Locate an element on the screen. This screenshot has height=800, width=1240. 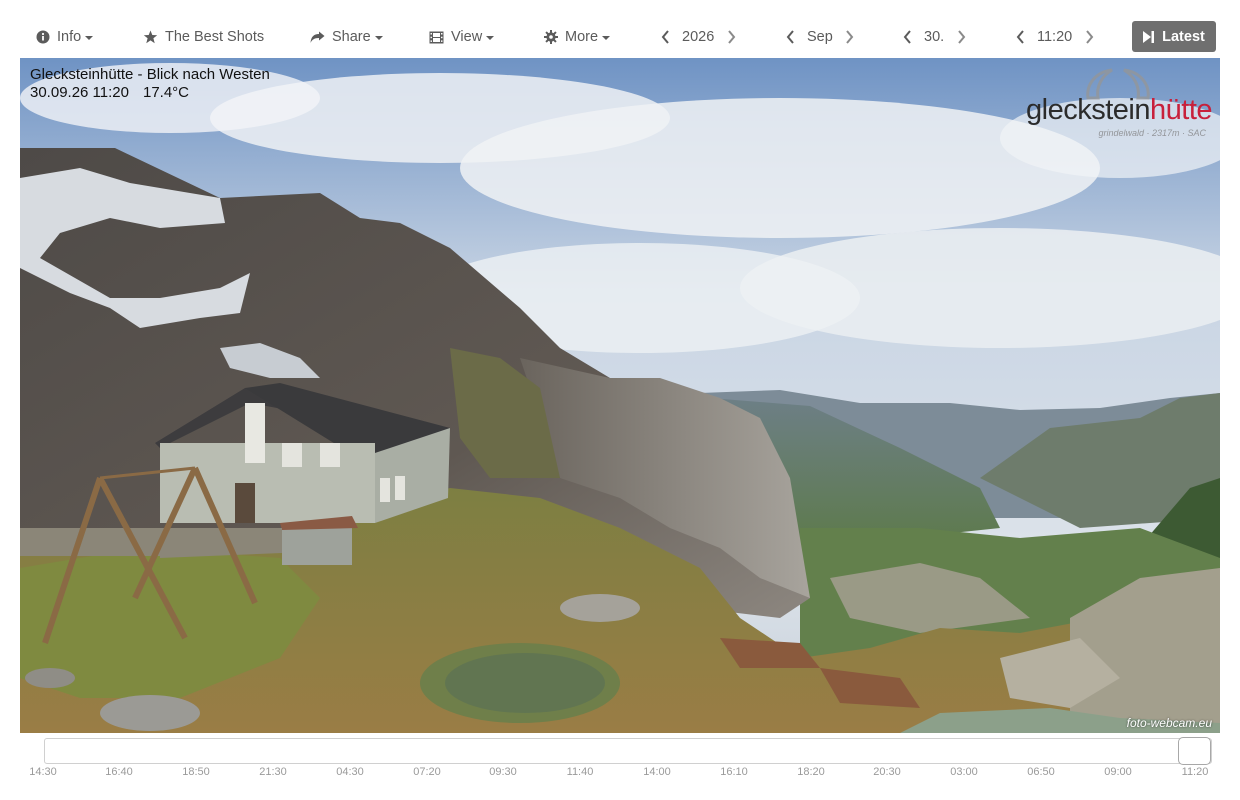
timeline-tick: 21:30 is located at coordinates (273, 772).